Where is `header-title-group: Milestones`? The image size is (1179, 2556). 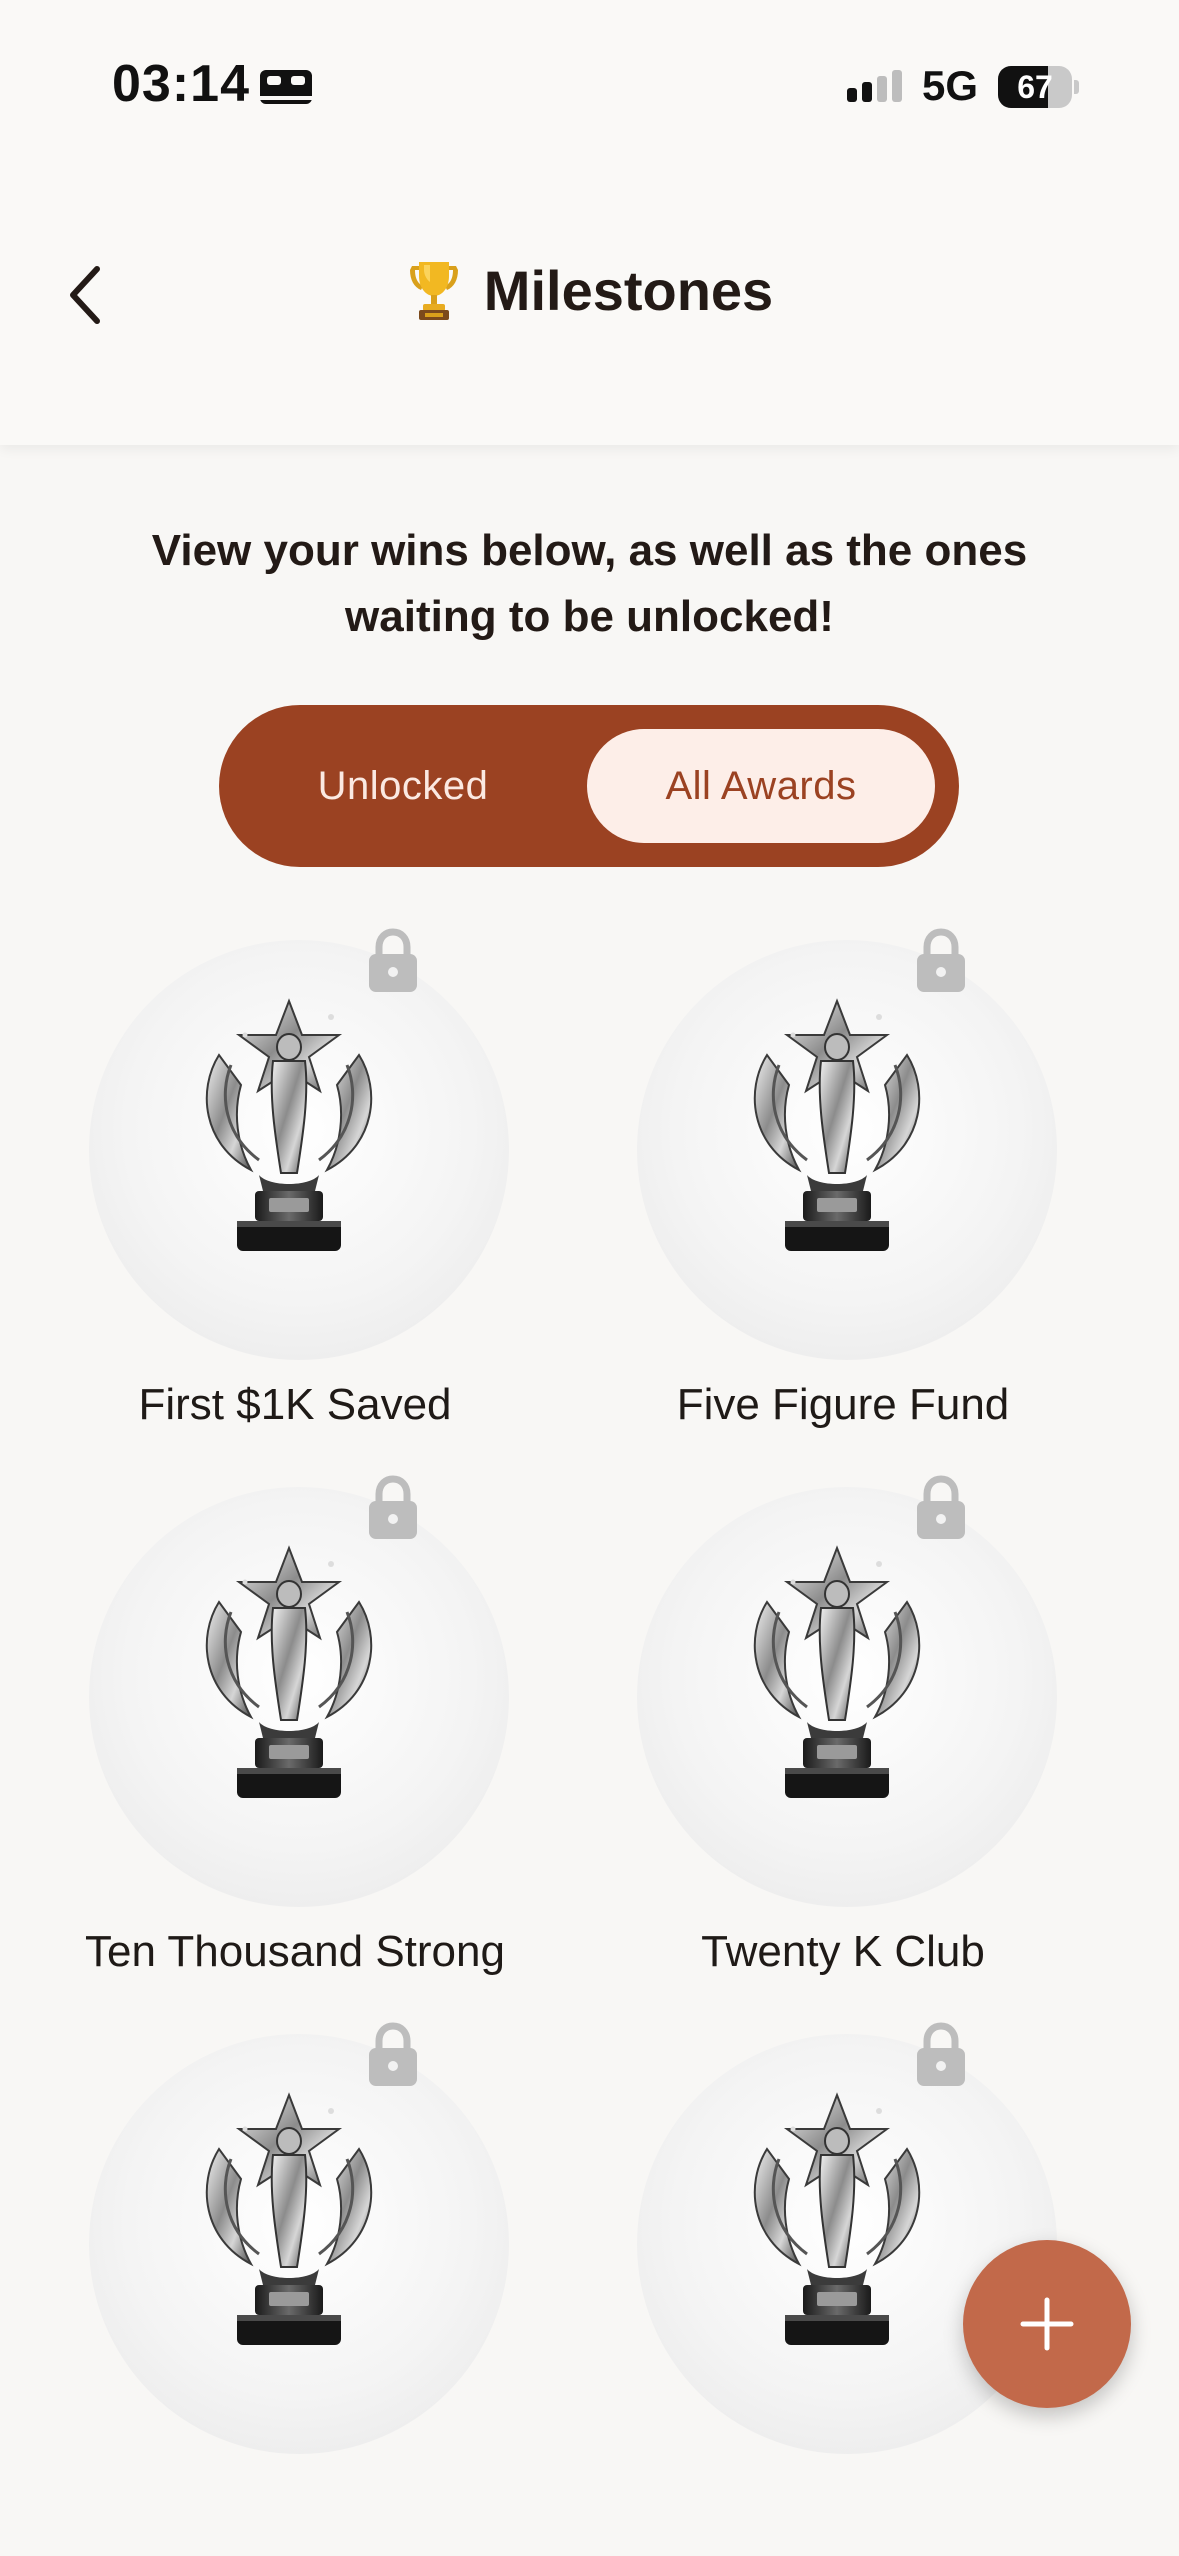
header-title-group: Milestones is located at coordinates (589, 290).